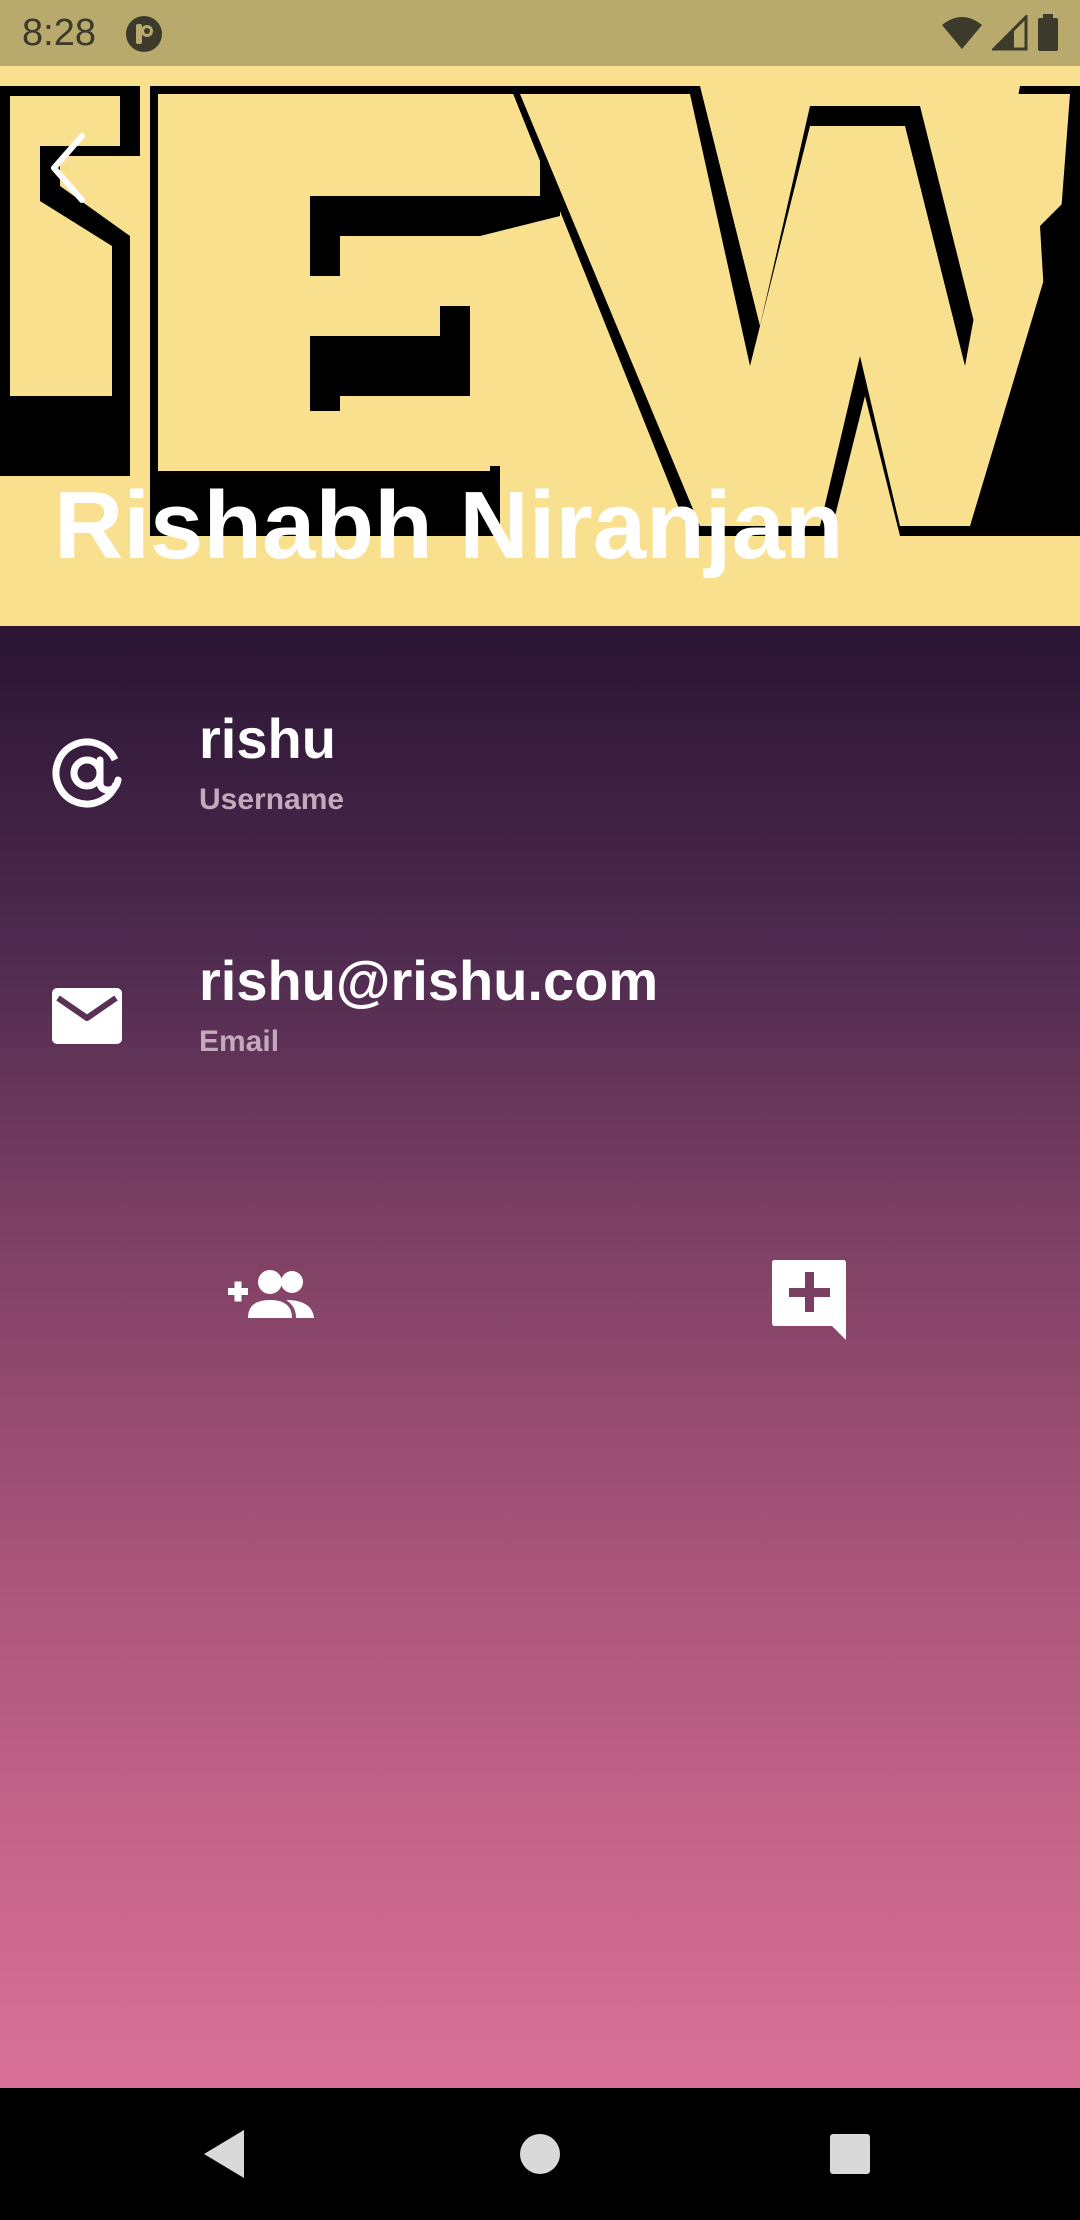 The image size is (1080, 2220). Describe the element at coordinates (59, 33) in the screenshot. I see `status-time: 8:28` at that location.